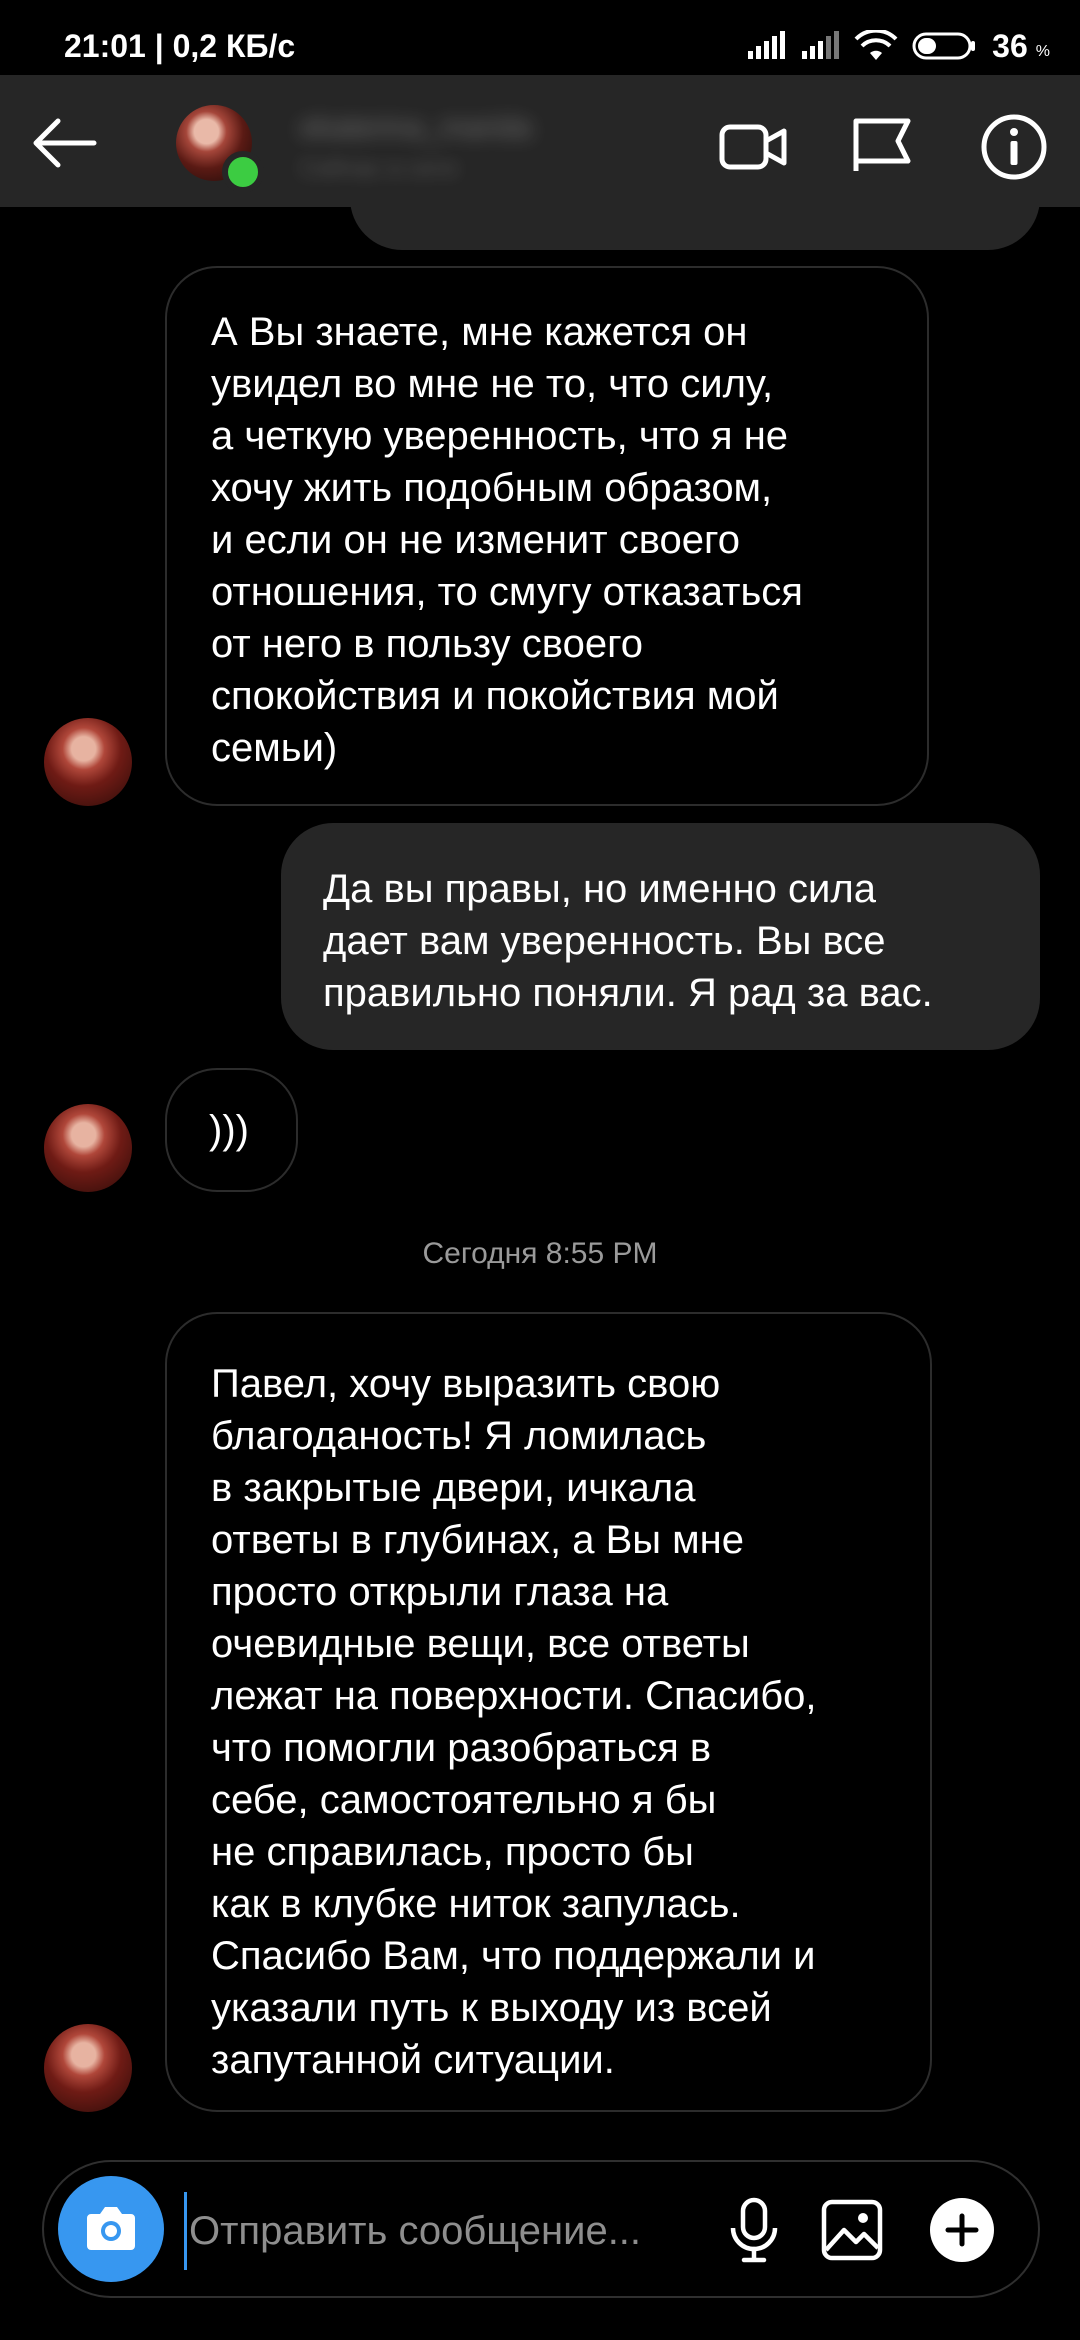  I want to click on date-separator: Сегодня 8:55 PM, so click(540, 1253).